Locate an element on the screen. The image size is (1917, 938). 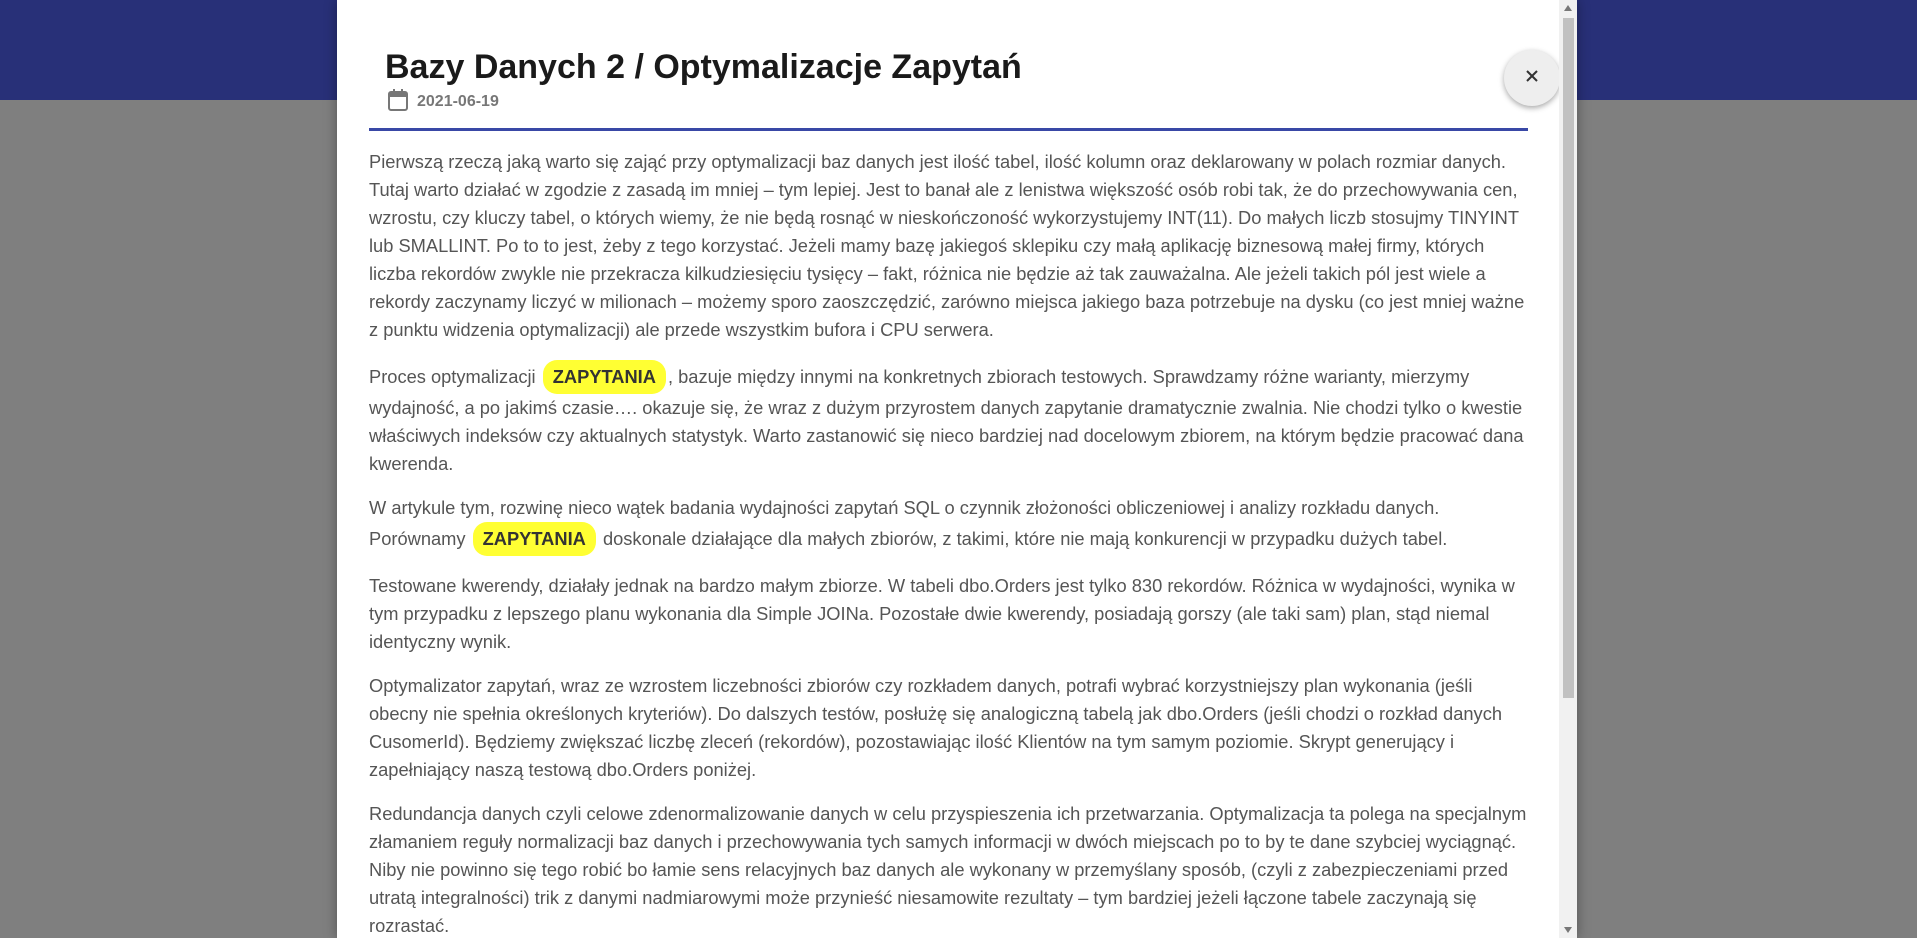
dialog-title: Bazy Danych 2 / Optymalizacje Zapytań is located at coordinates (703, 67).